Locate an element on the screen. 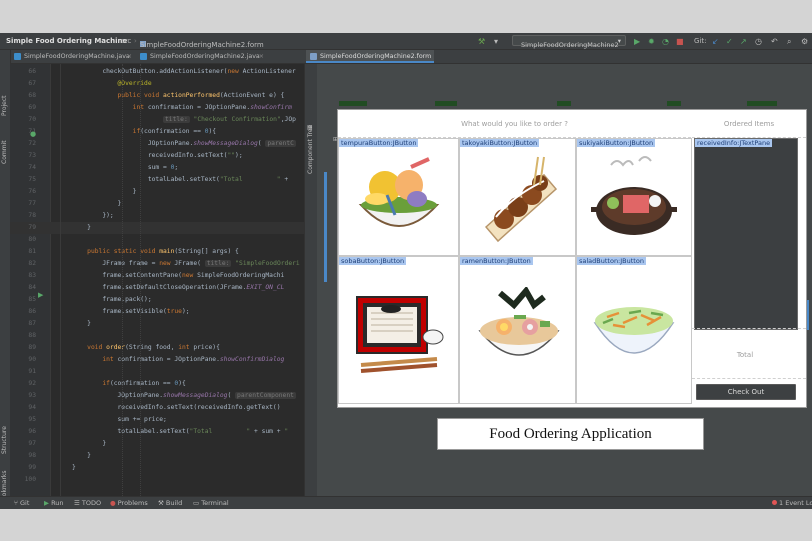  code-line: 98 } is located at coordinates (157, 456).